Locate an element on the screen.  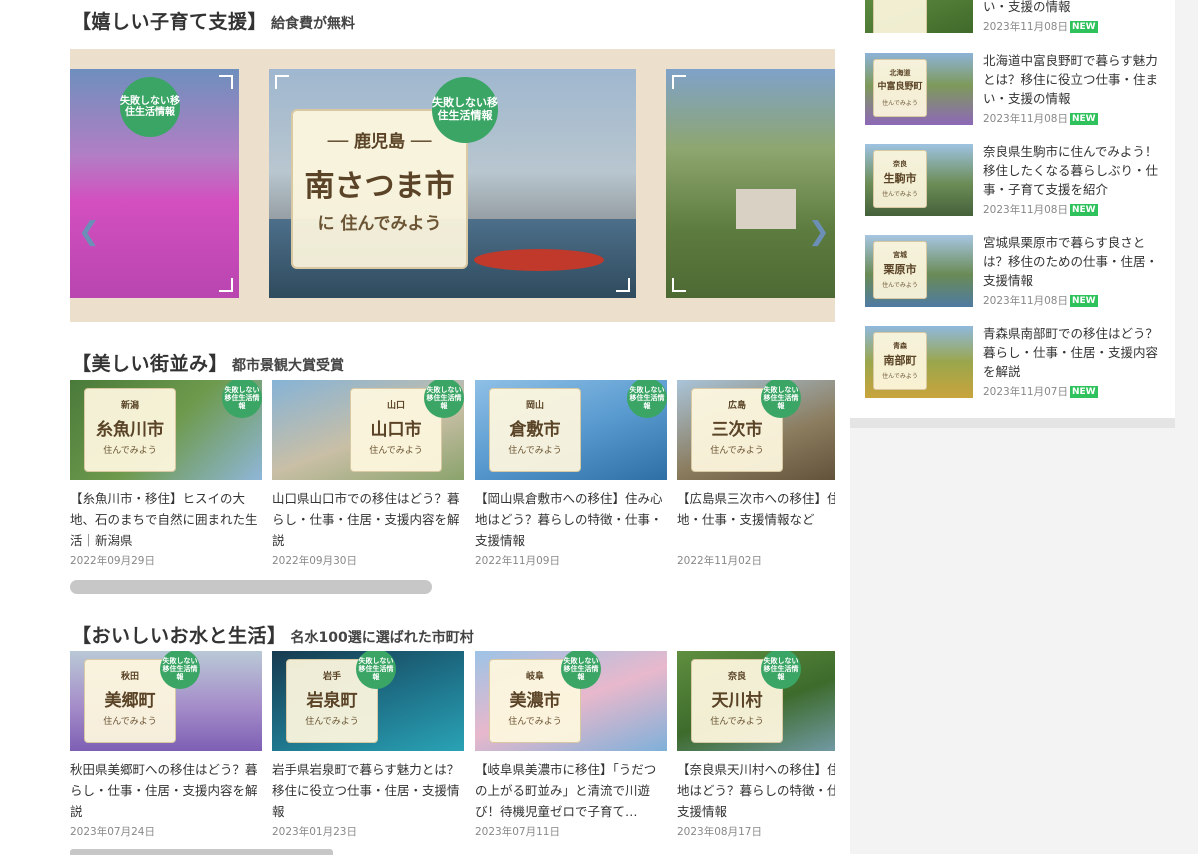
article-thumbnail: 新潟 糸魚川市 住んでみよう 失敗しない移住生活情報 is located at coordinates (166, 430).